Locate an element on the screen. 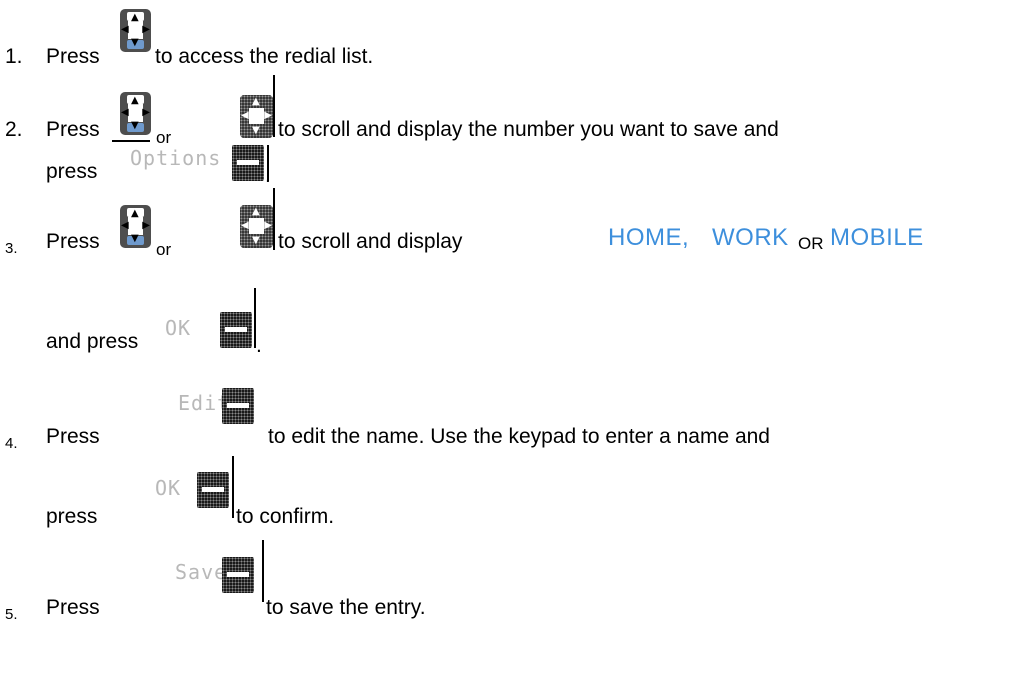 This screenshot has width=1017, height=678. period-text: . is located at coordinates (259, 345).